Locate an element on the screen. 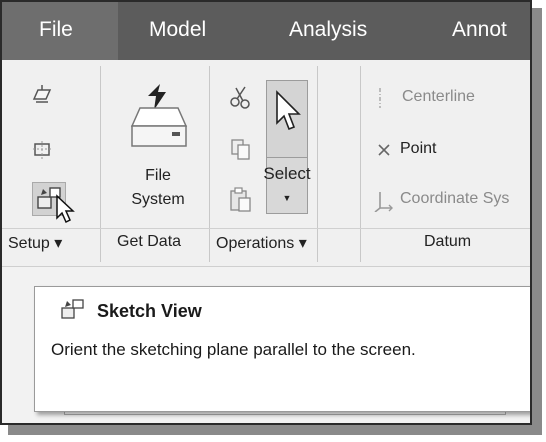 The height and width of the screenshot is (442, 546). file-system-label: File System is located at coordinates (158, 187).